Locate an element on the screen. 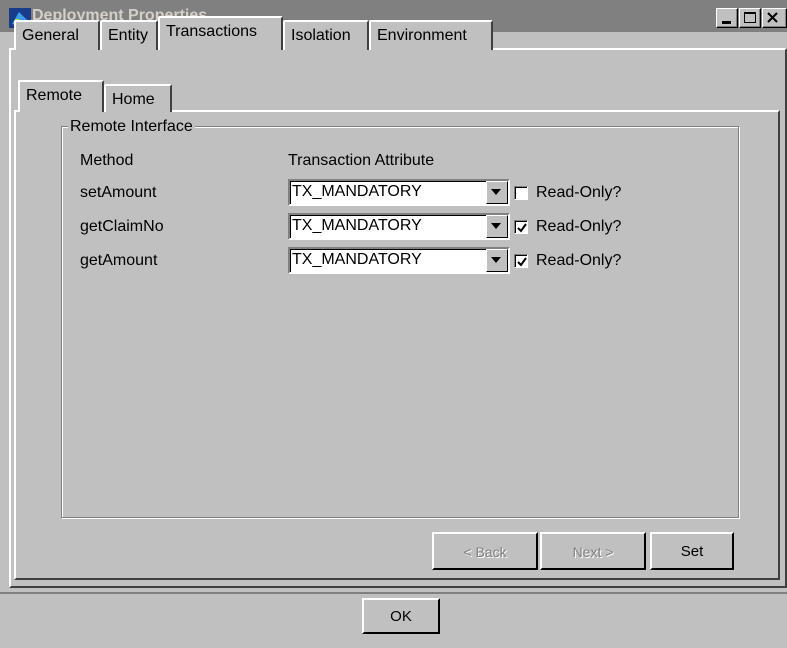  next-button: Next > is located at coordinates (593, 551).